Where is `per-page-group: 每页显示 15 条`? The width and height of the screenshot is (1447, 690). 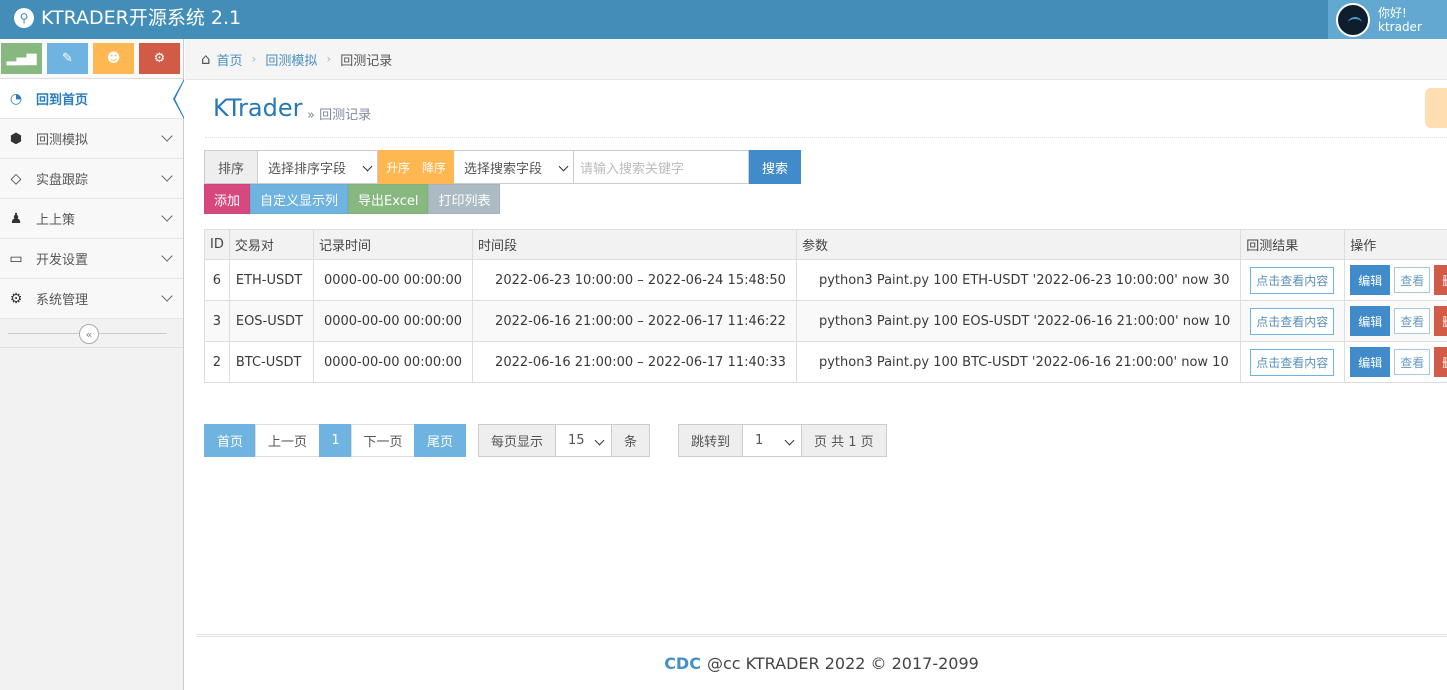 per-page-group: 每页显示 15 条 is located at coordinates (564, 440).